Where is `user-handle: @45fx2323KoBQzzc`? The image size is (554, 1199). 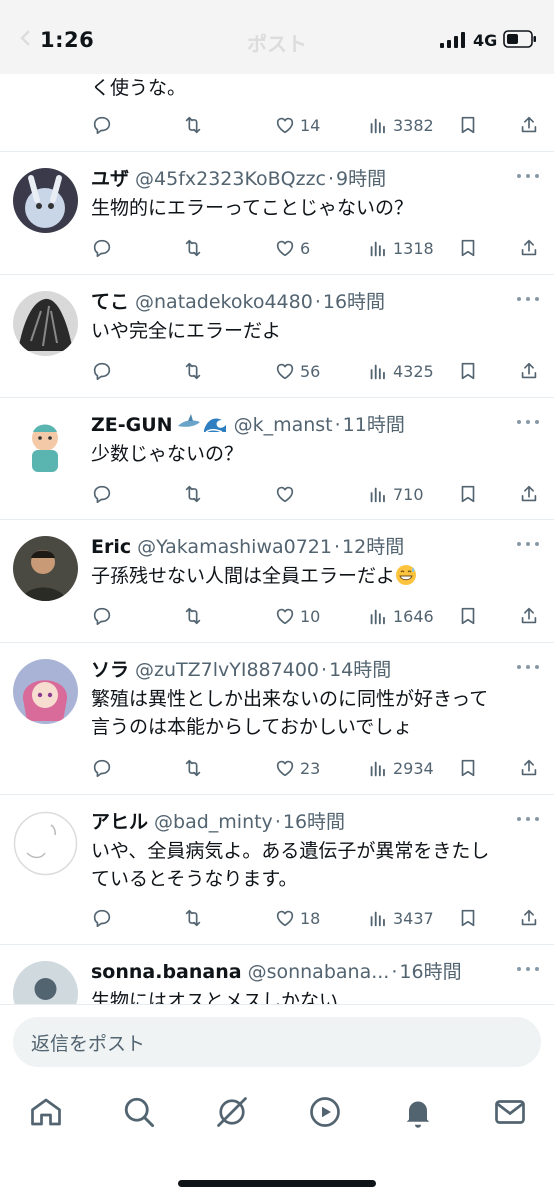
user-handle: @45fx2323KoBQzzc is located at coordinates (230, 179).